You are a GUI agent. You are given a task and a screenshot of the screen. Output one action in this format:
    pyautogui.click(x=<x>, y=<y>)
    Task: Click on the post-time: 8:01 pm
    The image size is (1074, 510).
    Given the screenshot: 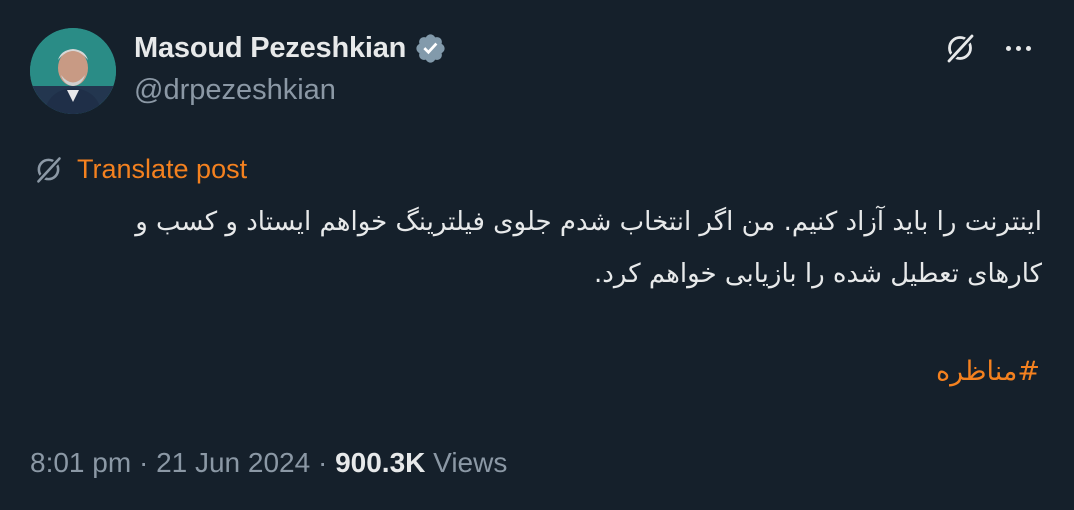 What is the action you would take?
    pyautogui.click(x=80, y=463)
    